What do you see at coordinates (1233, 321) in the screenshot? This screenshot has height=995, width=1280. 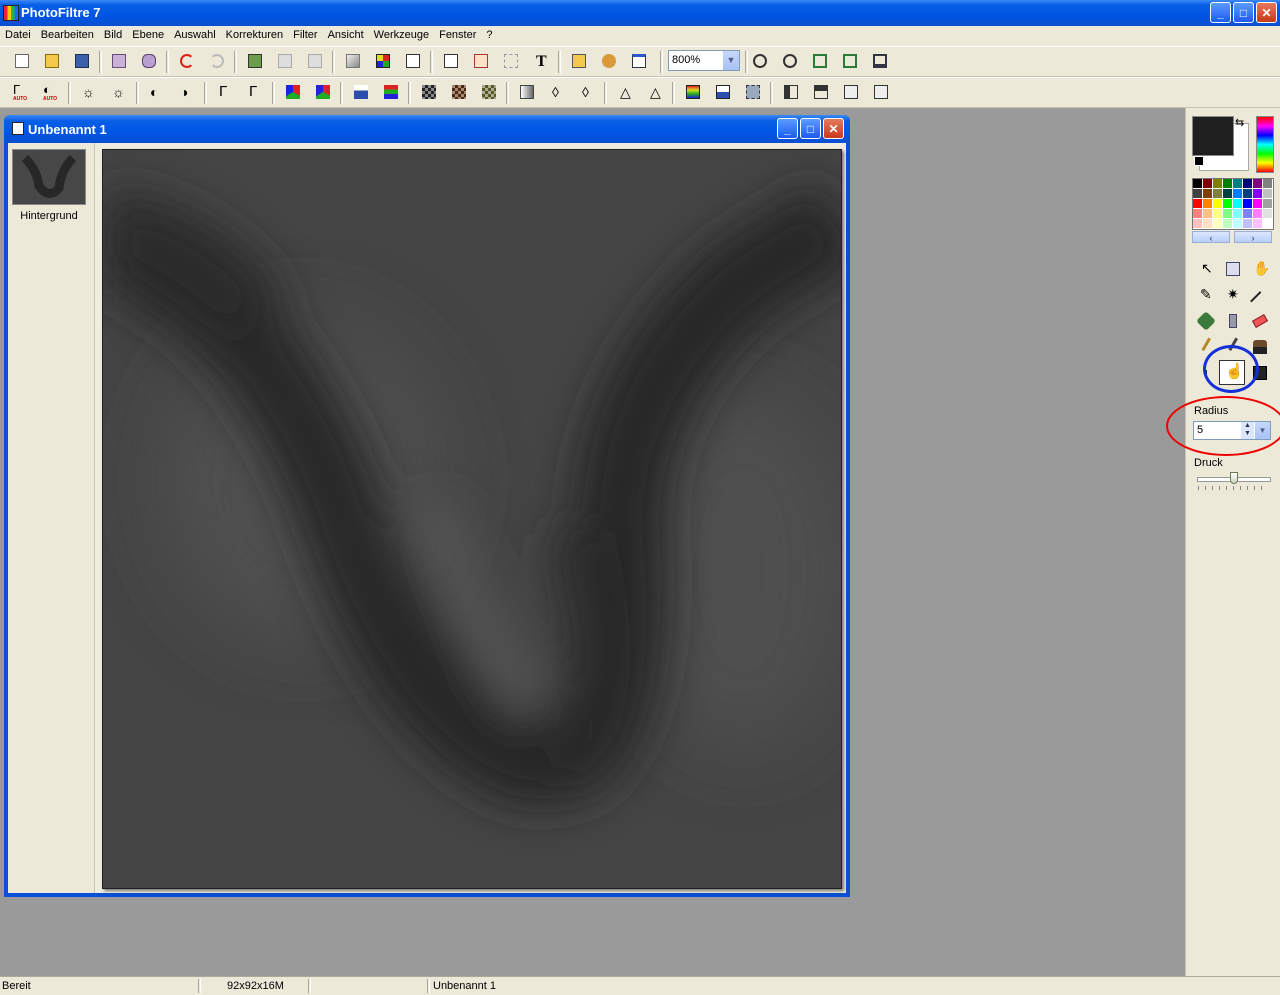 I see `spray-tool-button` at bounding box center [1233, 321].